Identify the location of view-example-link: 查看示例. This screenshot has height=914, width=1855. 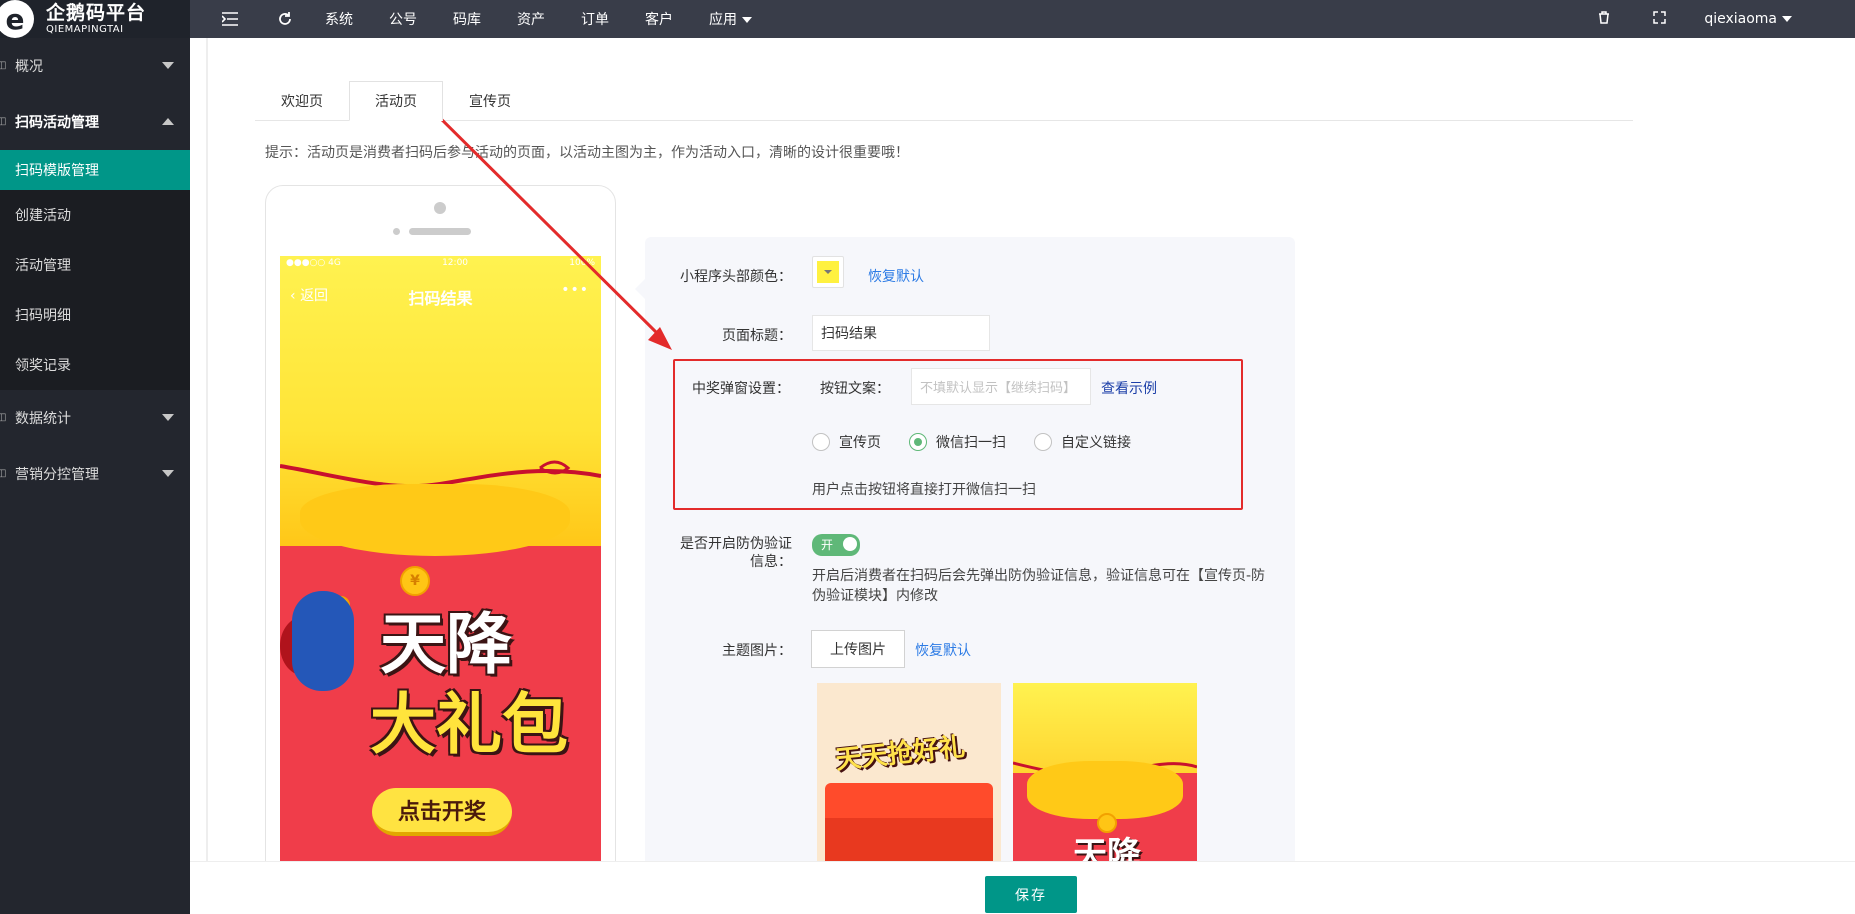
(1129, 388).